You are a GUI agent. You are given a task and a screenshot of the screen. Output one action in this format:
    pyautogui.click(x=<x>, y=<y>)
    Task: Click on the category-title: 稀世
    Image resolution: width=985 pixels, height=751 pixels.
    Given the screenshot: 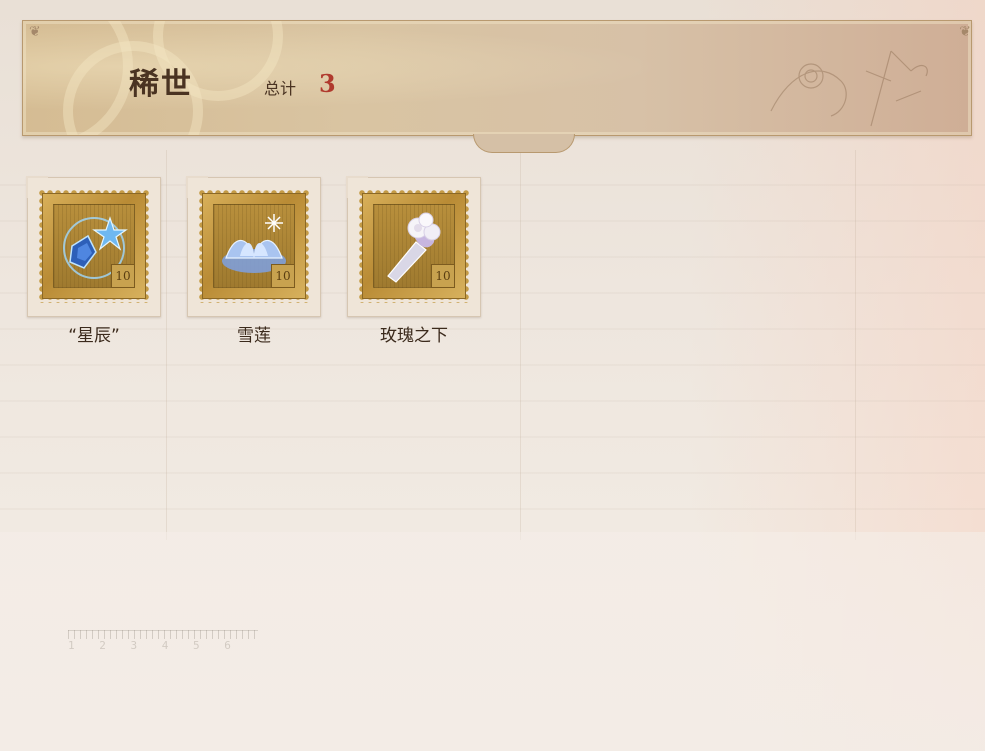 What is the action you would take?
    pyautogui.click(x=161, y=84)
    